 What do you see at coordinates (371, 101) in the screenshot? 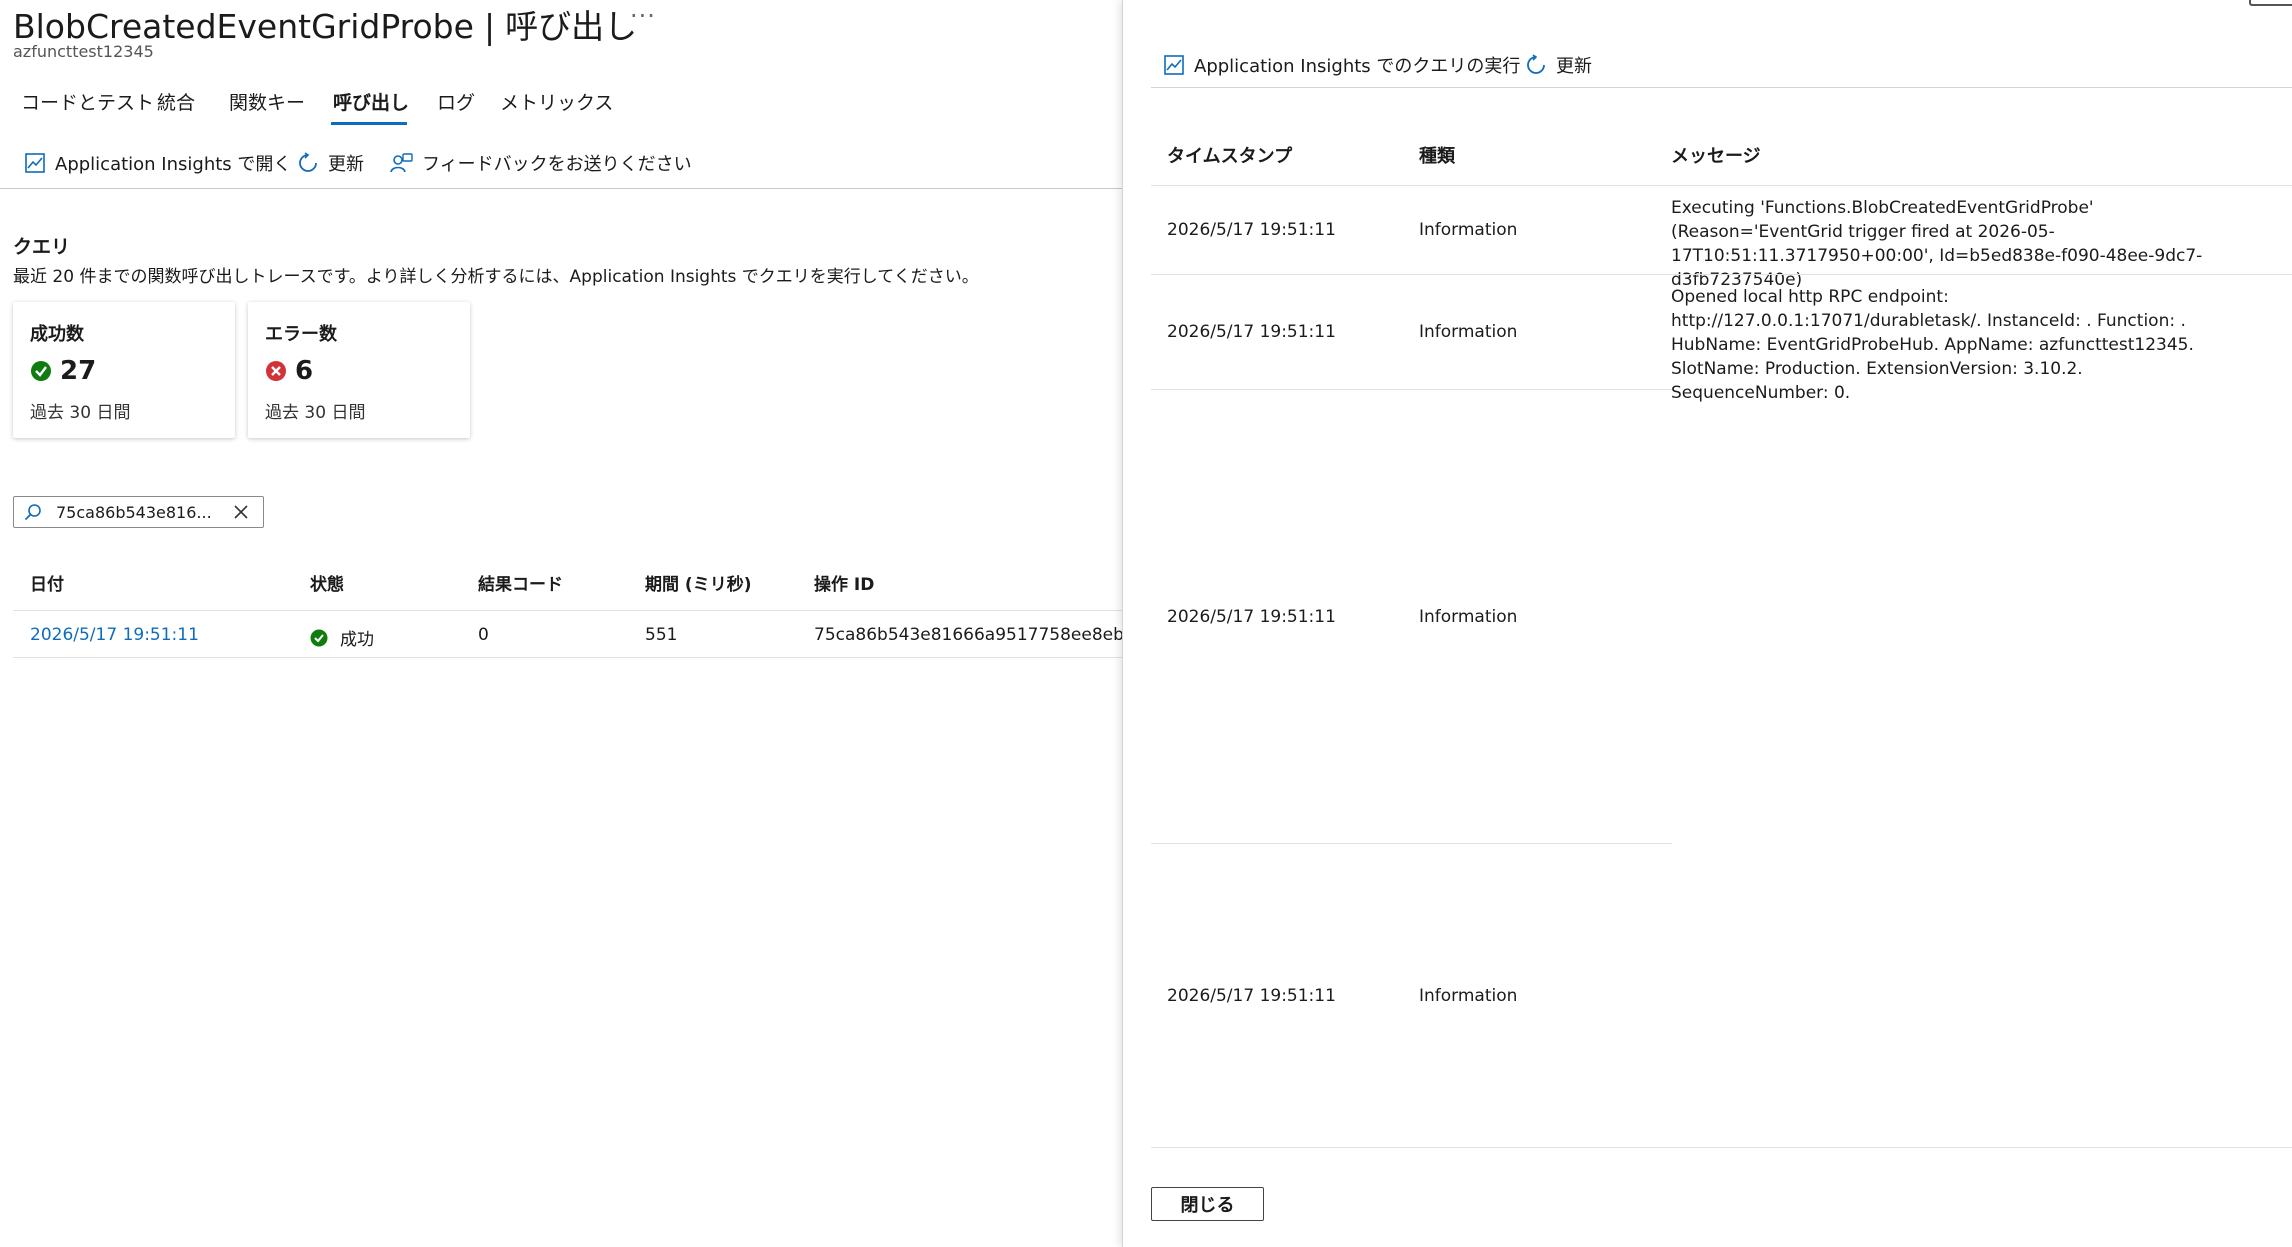
I see `tab-invocations: 呼び出し` at bounding box center [371, 101].